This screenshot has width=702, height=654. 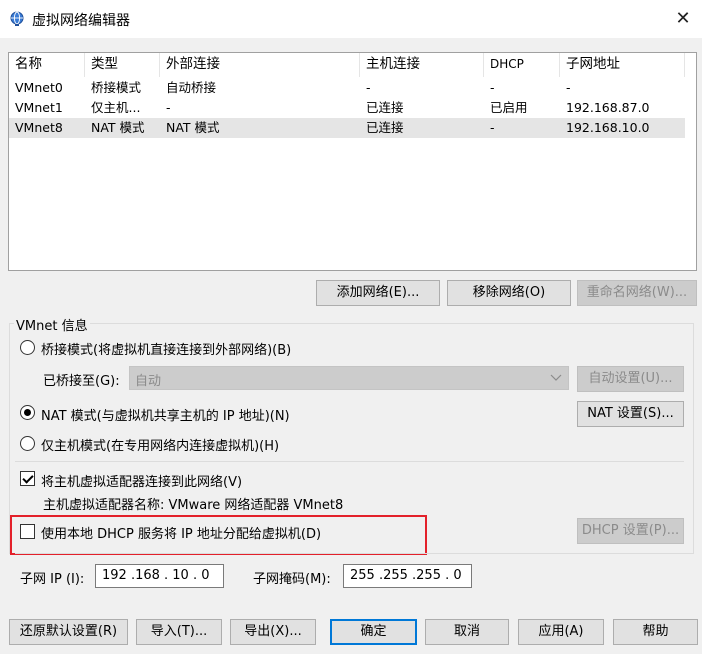 I want to click on close-button: ✕, so click(x=683, y=19).